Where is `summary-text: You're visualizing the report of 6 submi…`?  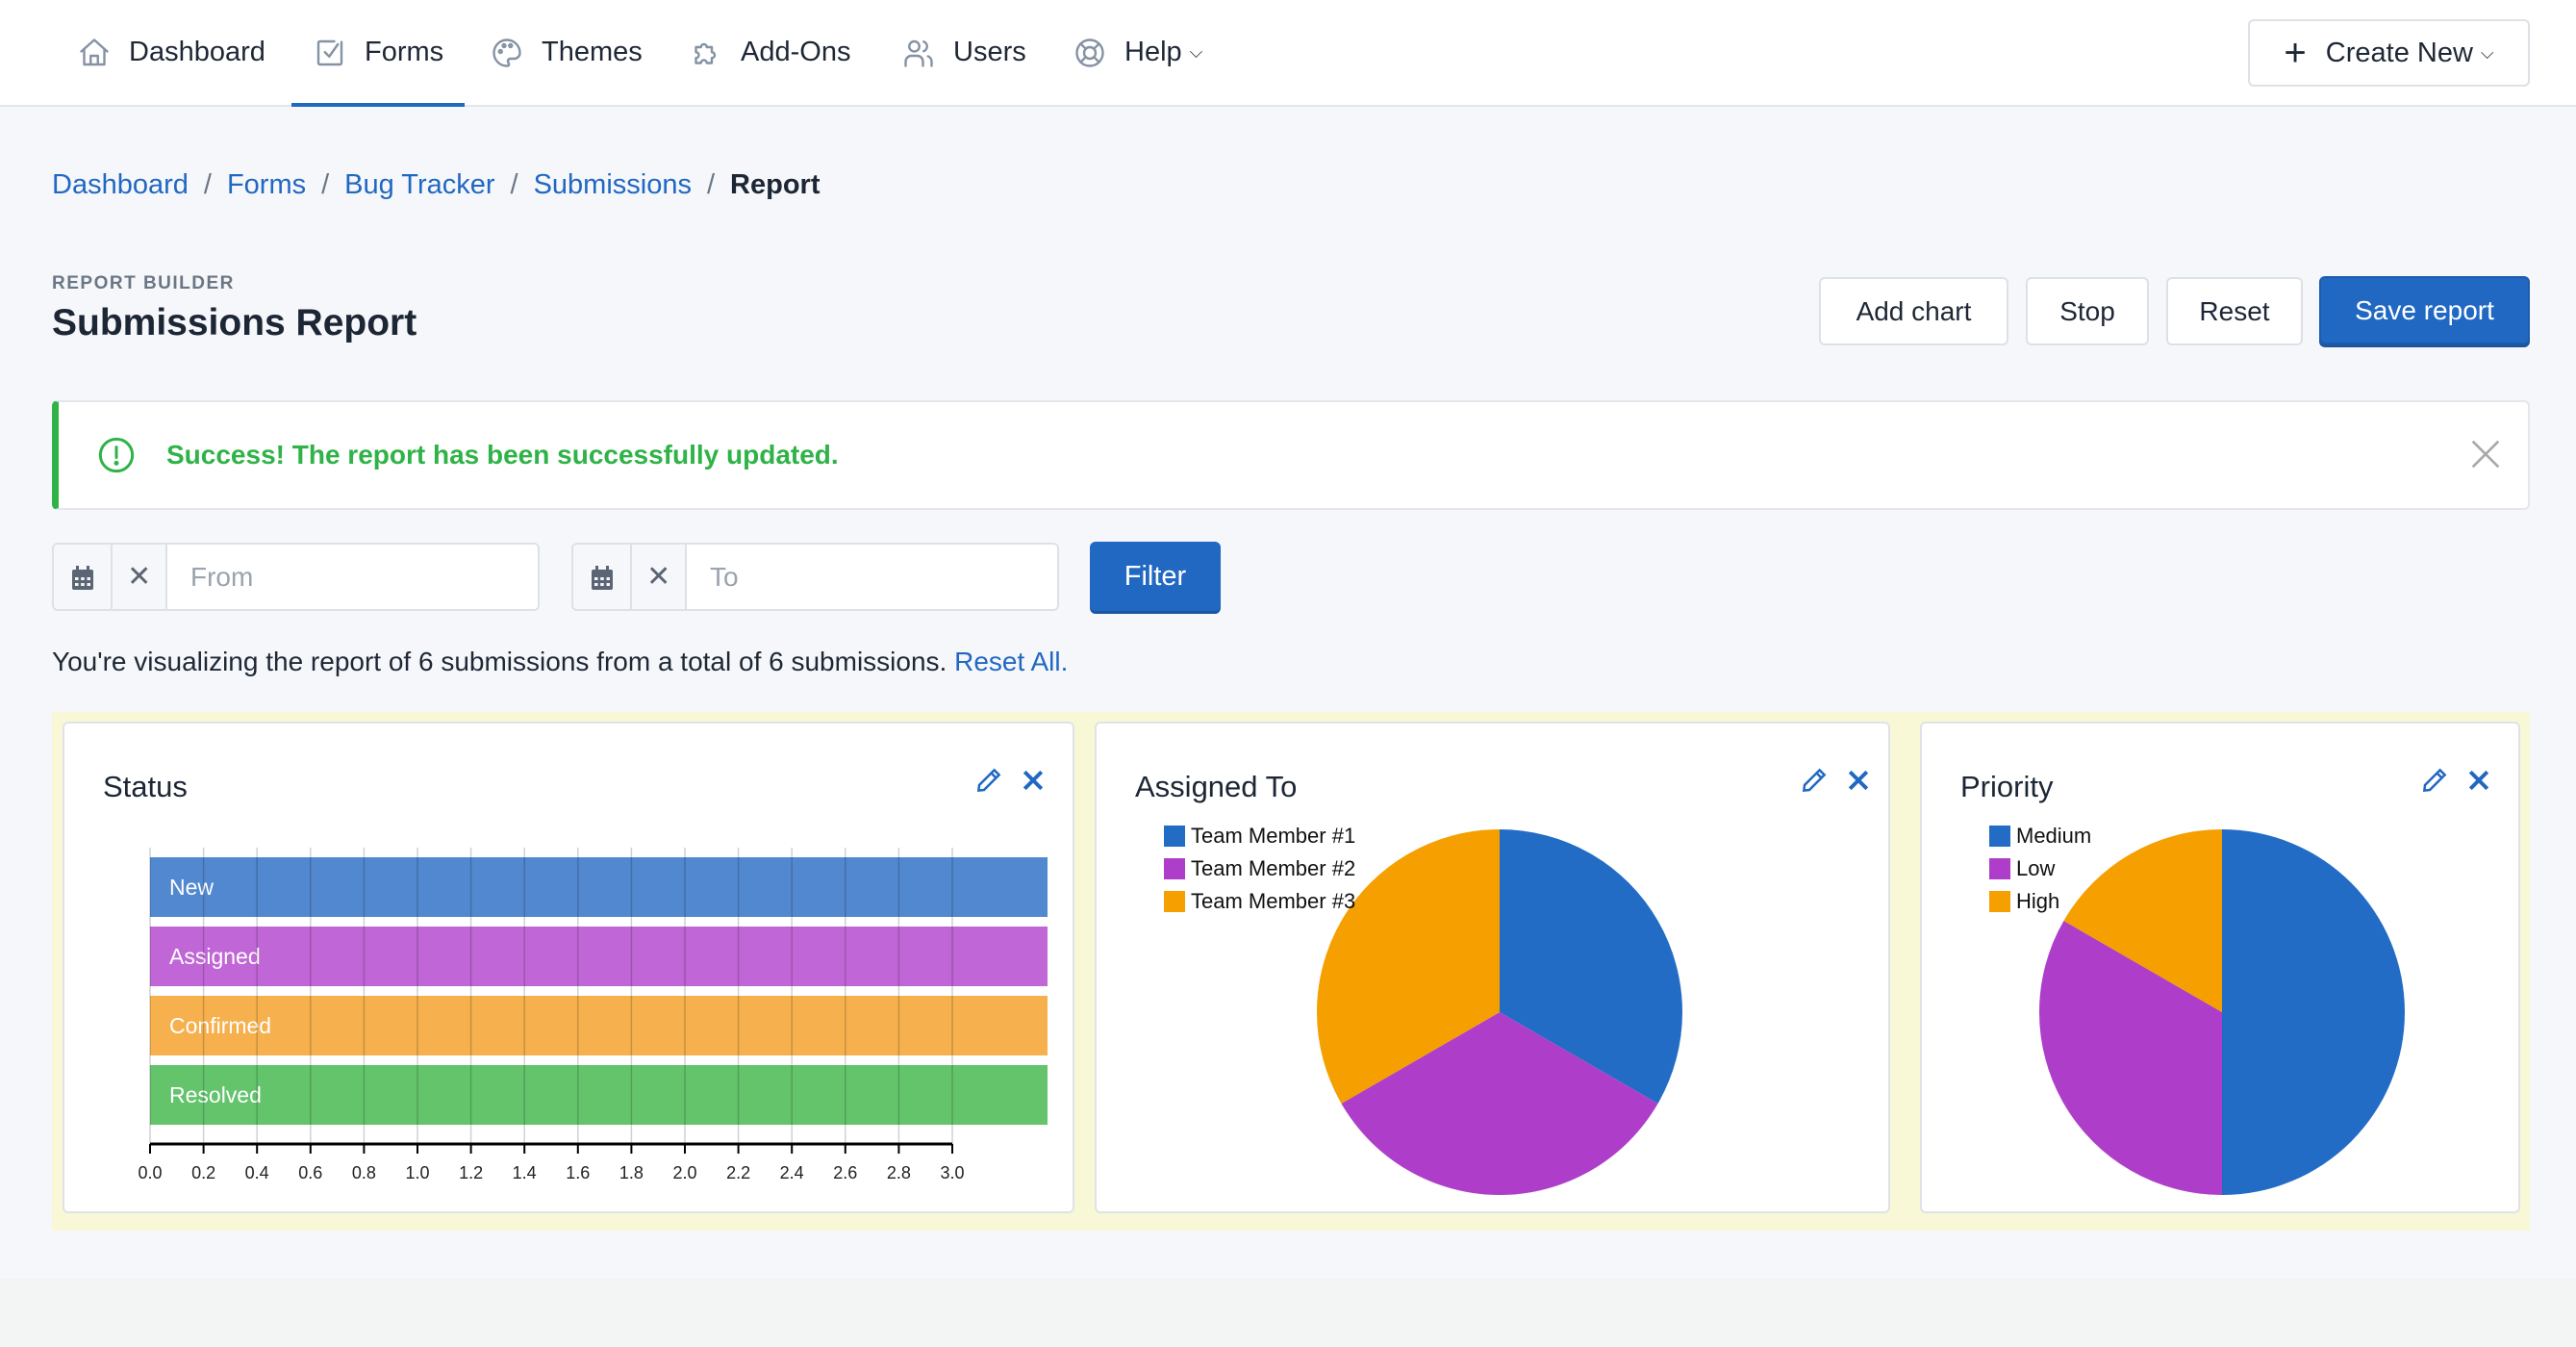 summary-text: You're visualizing the report of 6 submi… is located at coordinates (499, 661).